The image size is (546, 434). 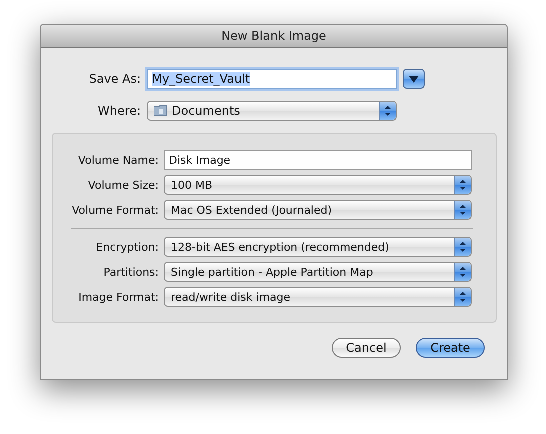 I want to click on option-label: Image Format:, so click(x=118, y=297).